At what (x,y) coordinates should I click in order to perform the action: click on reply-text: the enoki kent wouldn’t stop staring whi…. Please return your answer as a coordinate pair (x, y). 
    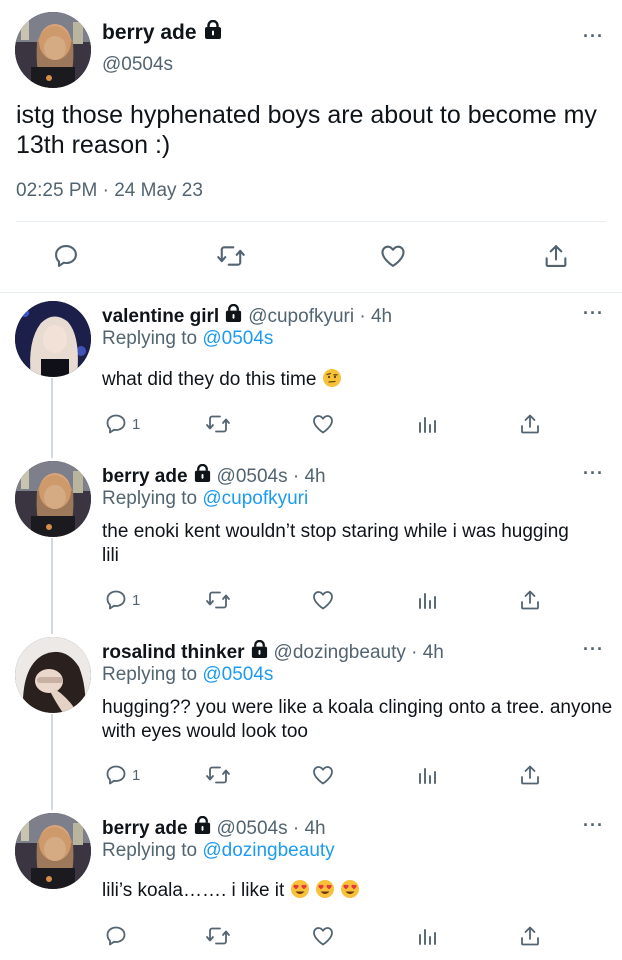
    Looking at the image, I should click on (335, 543).